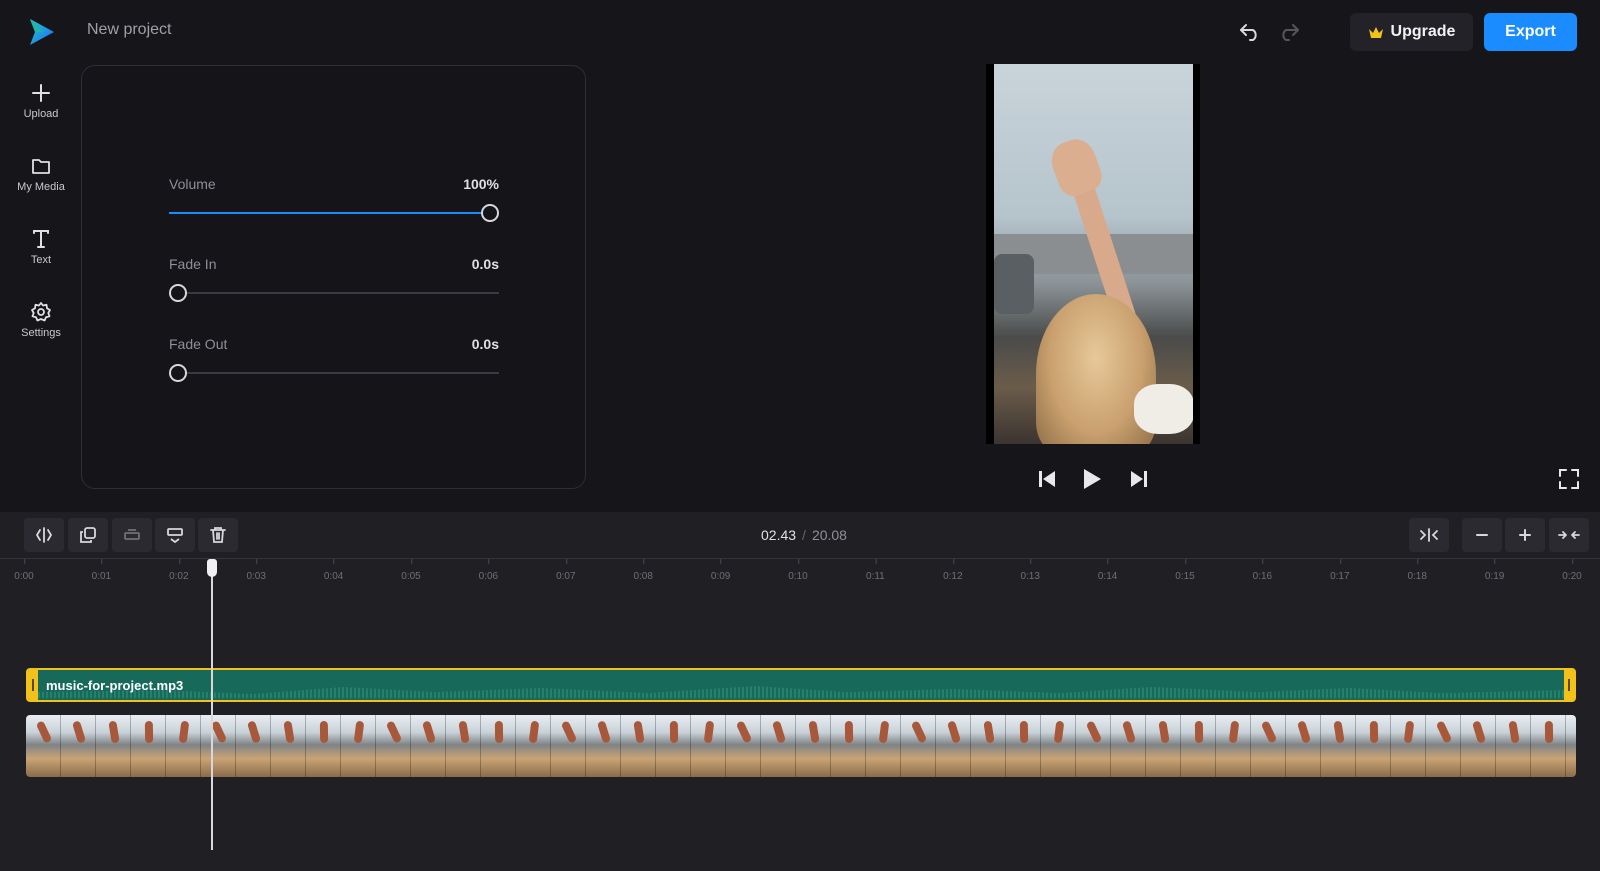 The image size is (1600, 871). I want to click on split-icon, so click(44, 535).